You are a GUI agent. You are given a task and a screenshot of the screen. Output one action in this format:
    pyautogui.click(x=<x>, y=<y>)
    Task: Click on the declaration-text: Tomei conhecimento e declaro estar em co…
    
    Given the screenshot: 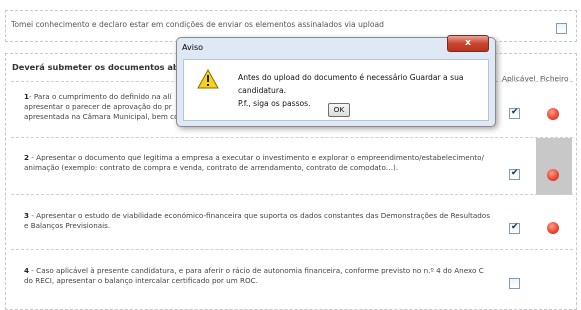 What is the action you would take?
    pyautogui.click(x=197, y=24)
    